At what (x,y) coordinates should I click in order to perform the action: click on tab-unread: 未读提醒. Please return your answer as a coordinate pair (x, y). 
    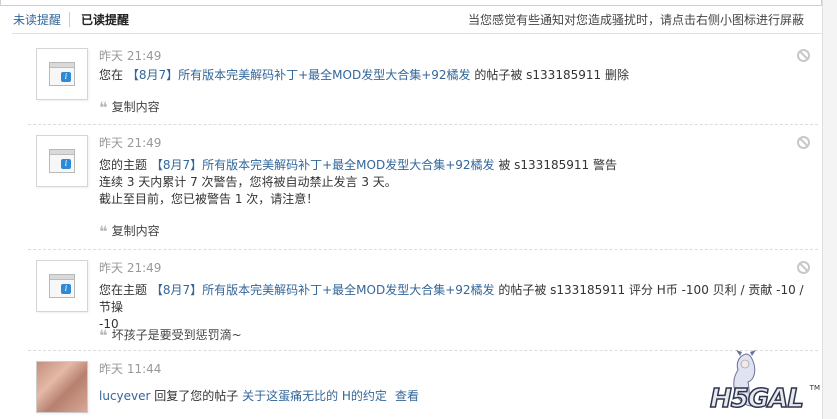
    Looking at the image, I should click on (37, 19).